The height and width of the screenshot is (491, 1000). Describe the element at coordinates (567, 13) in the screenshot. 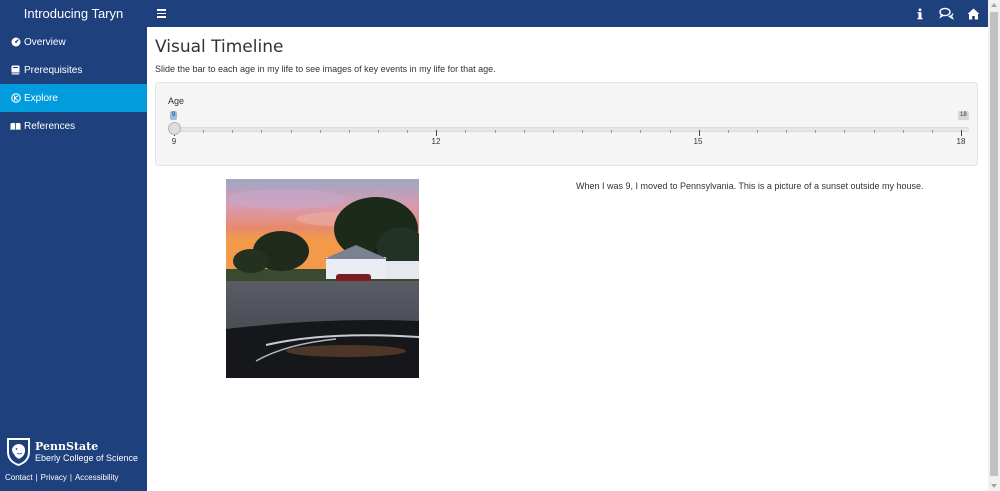

I see `top-navbar` at that location.